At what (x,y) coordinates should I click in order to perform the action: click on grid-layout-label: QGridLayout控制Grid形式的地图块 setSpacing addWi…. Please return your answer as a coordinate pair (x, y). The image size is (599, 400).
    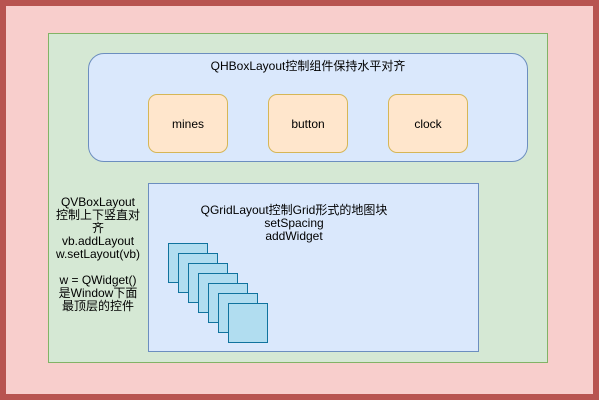
    Looking at the image, I should click on (294, 223).